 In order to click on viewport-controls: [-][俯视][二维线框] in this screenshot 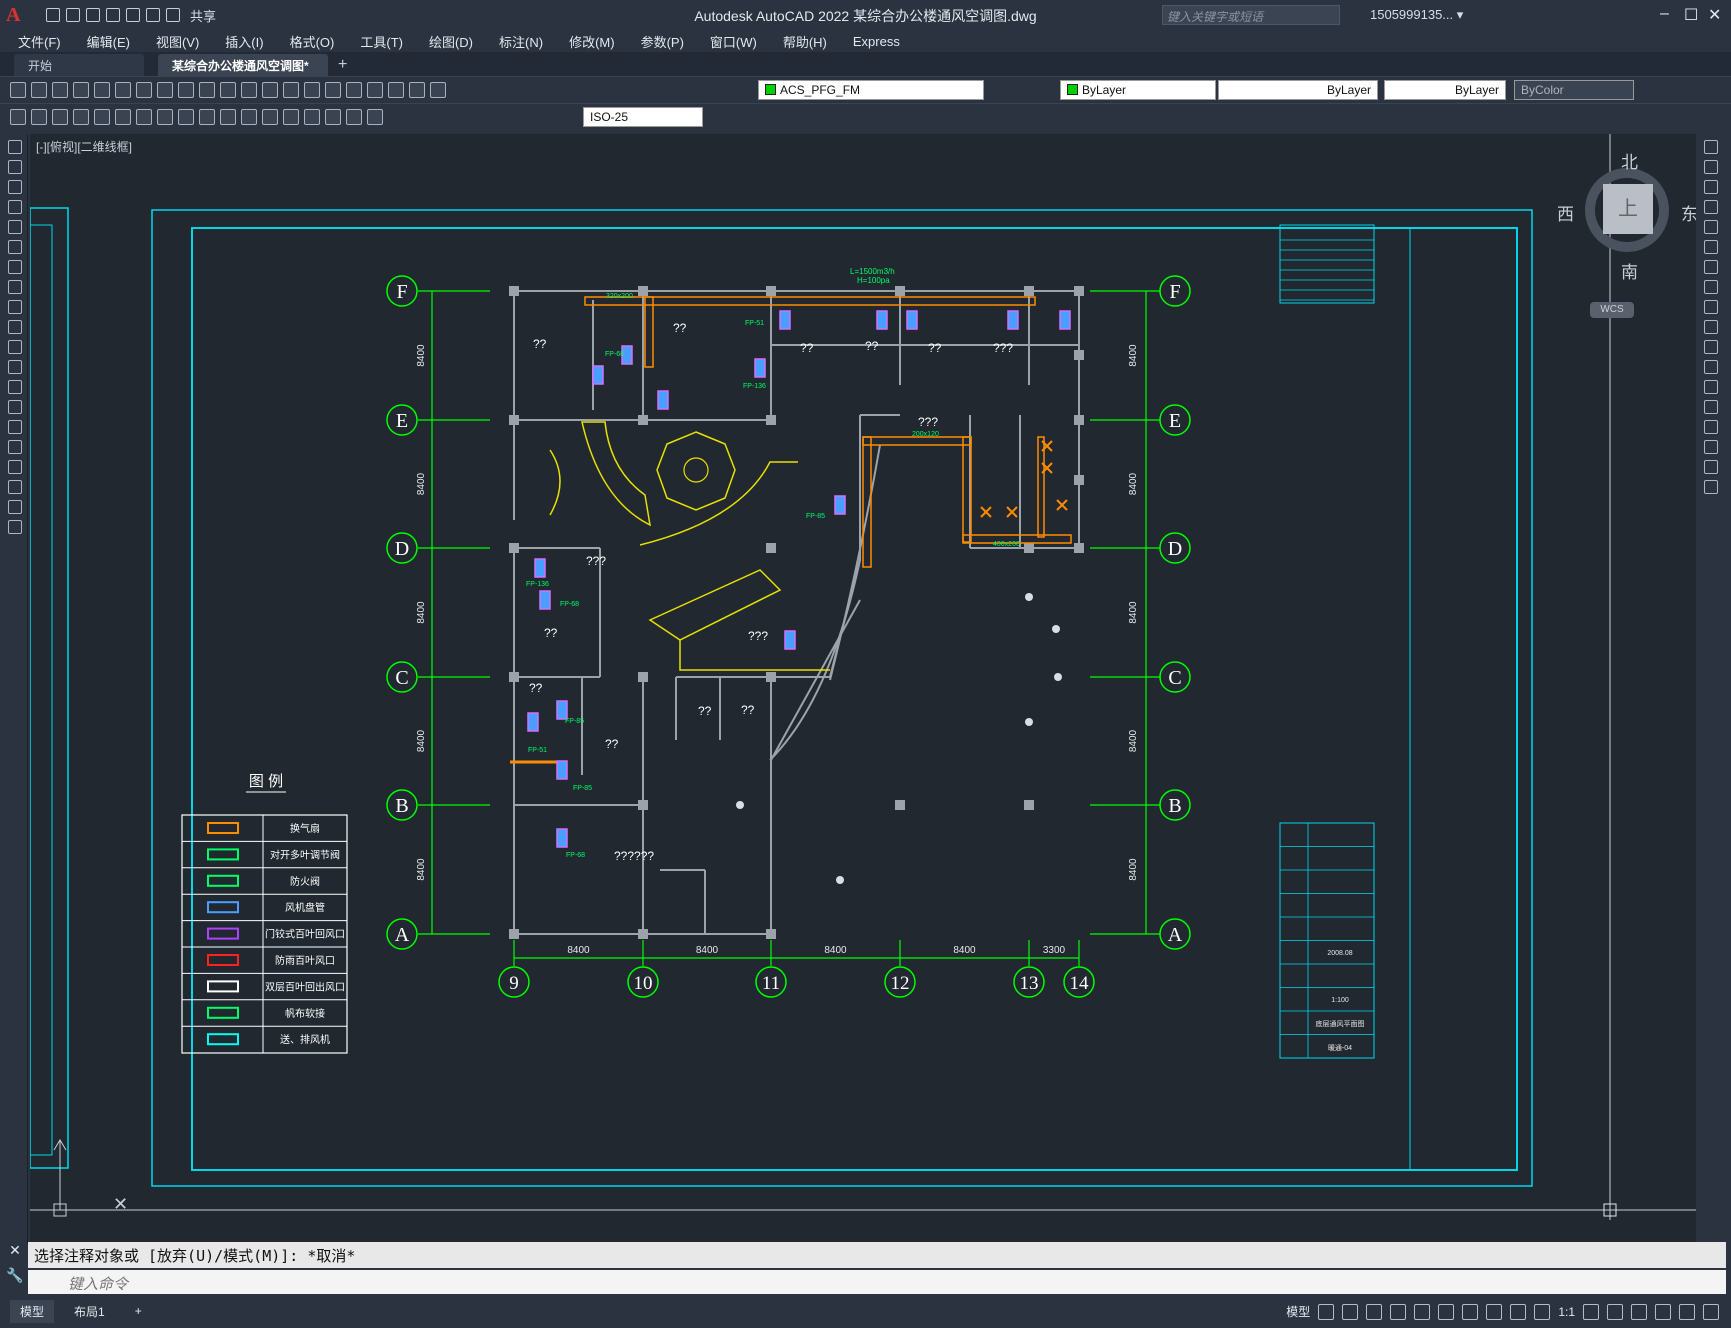, I will do `click(84, 146)`.